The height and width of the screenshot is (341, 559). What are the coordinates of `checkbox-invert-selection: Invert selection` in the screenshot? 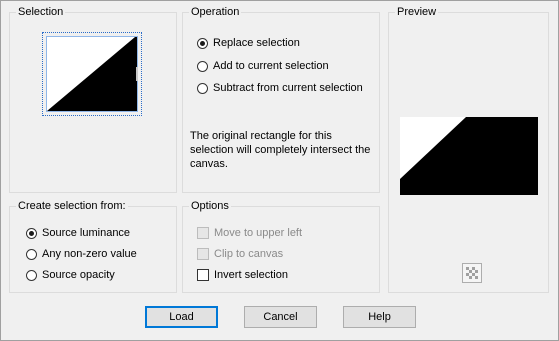 It's located at (242, 275).